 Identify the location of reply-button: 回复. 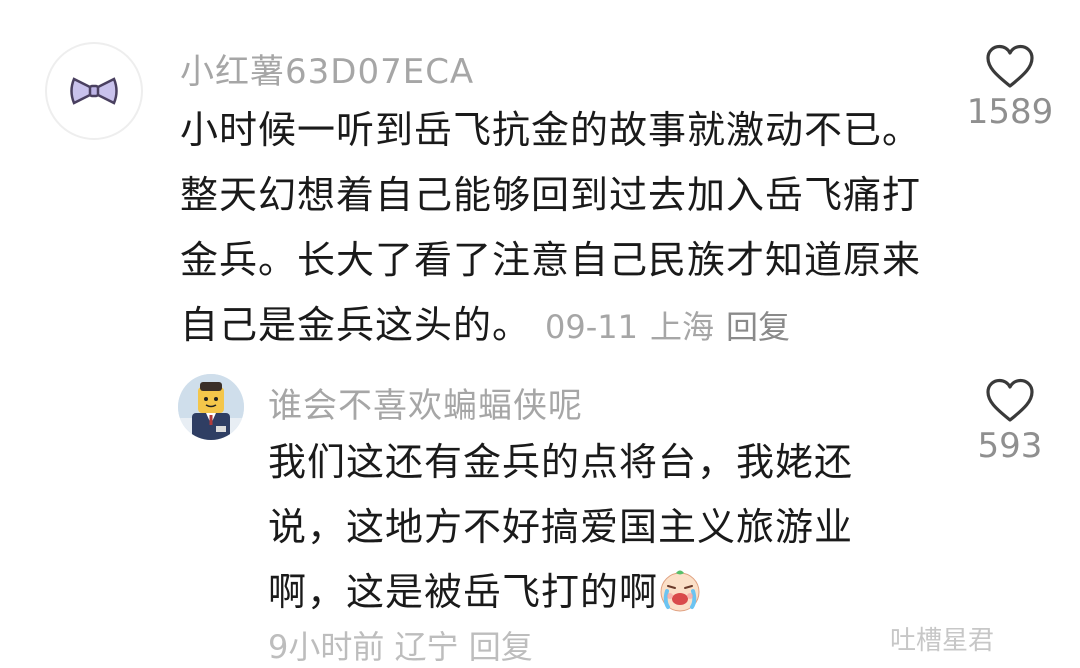
(758, 327).